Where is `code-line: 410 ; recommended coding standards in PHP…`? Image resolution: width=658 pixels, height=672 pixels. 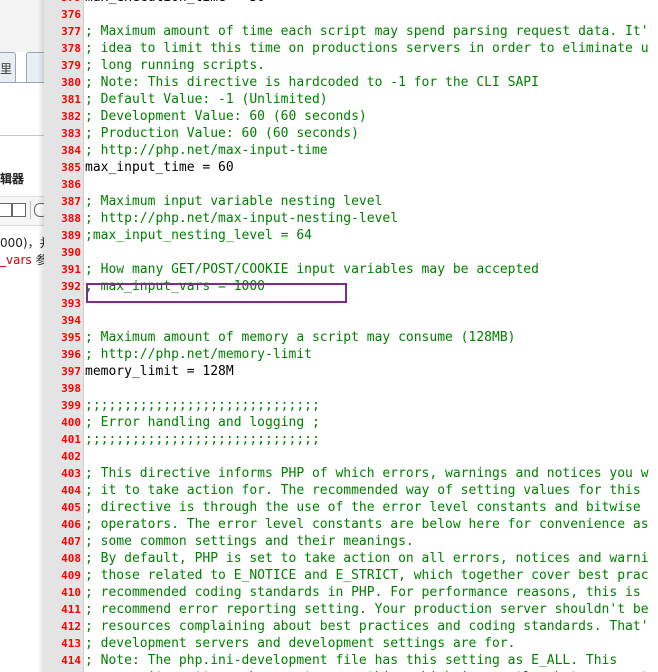 code-line: 410 ; recommended coding standards in PHP… is located at coordinates (351, 592).